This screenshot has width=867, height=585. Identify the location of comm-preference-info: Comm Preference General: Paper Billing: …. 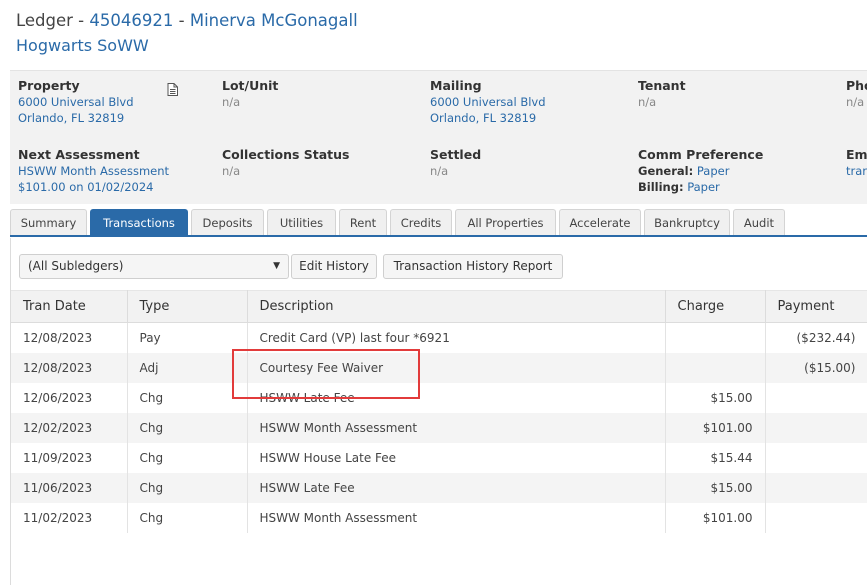
(738, 170).